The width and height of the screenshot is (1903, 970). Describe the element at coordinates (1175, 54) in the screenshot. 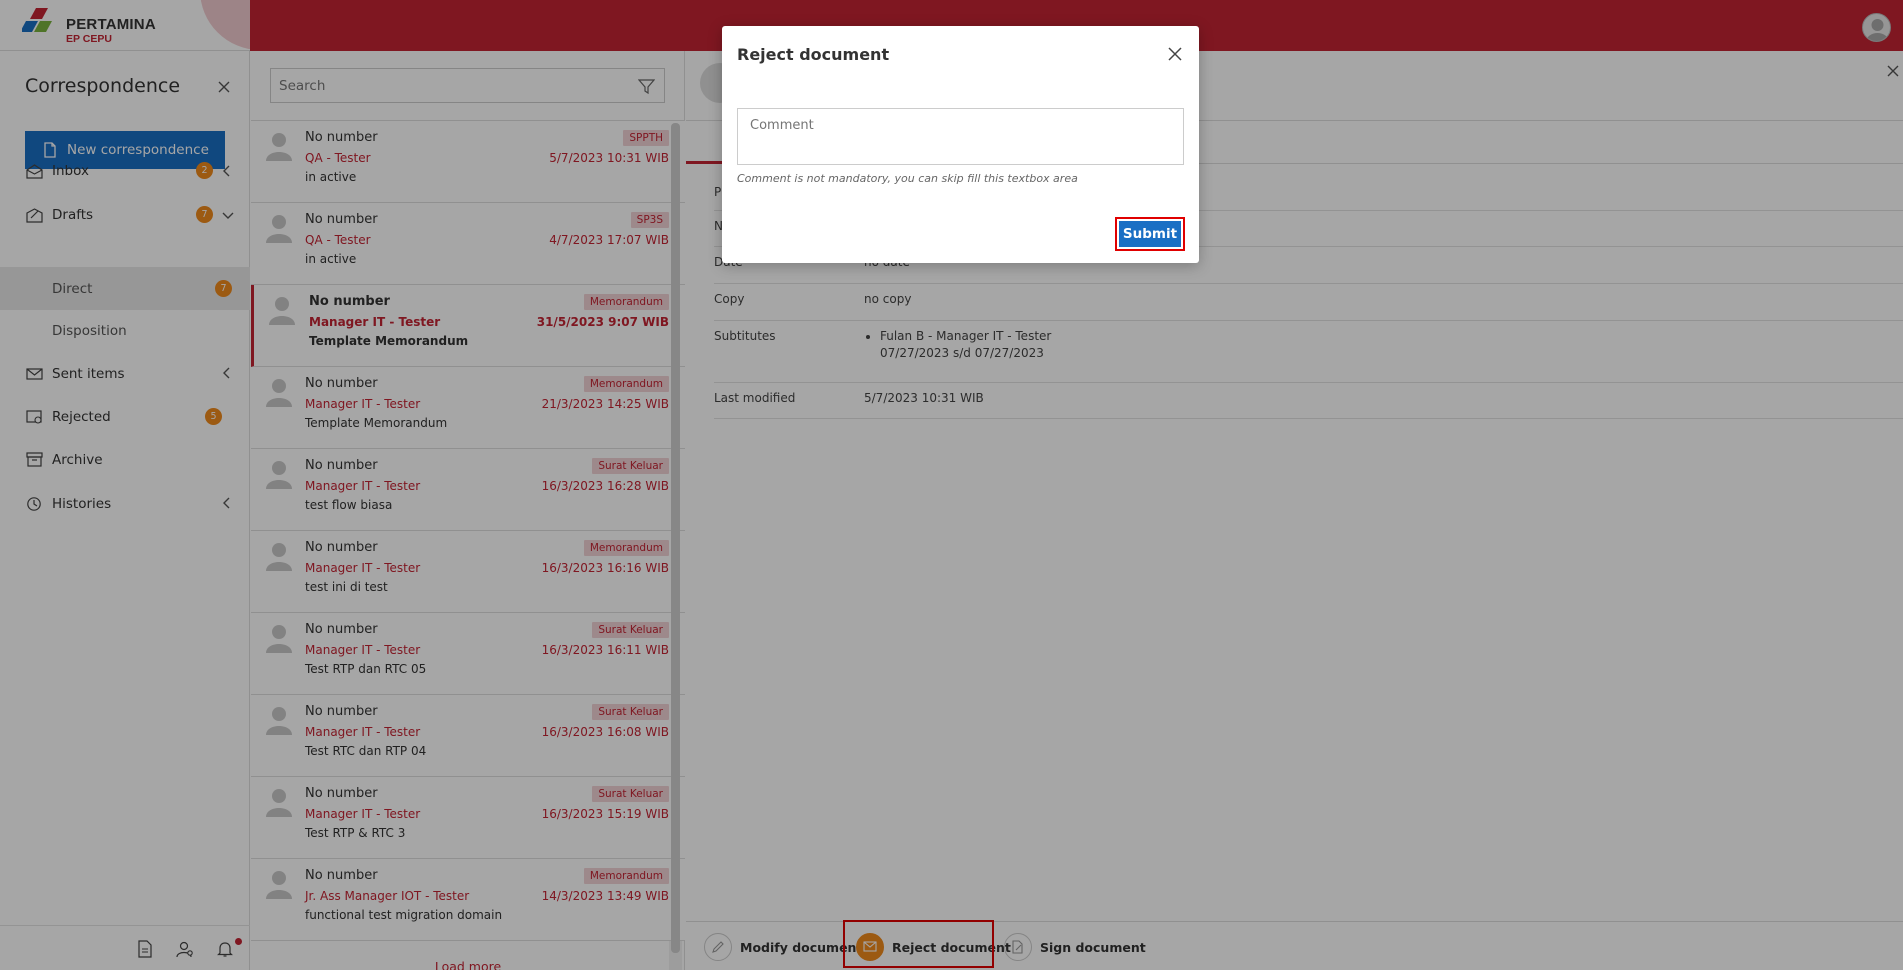

I see `close-icon` at that location.